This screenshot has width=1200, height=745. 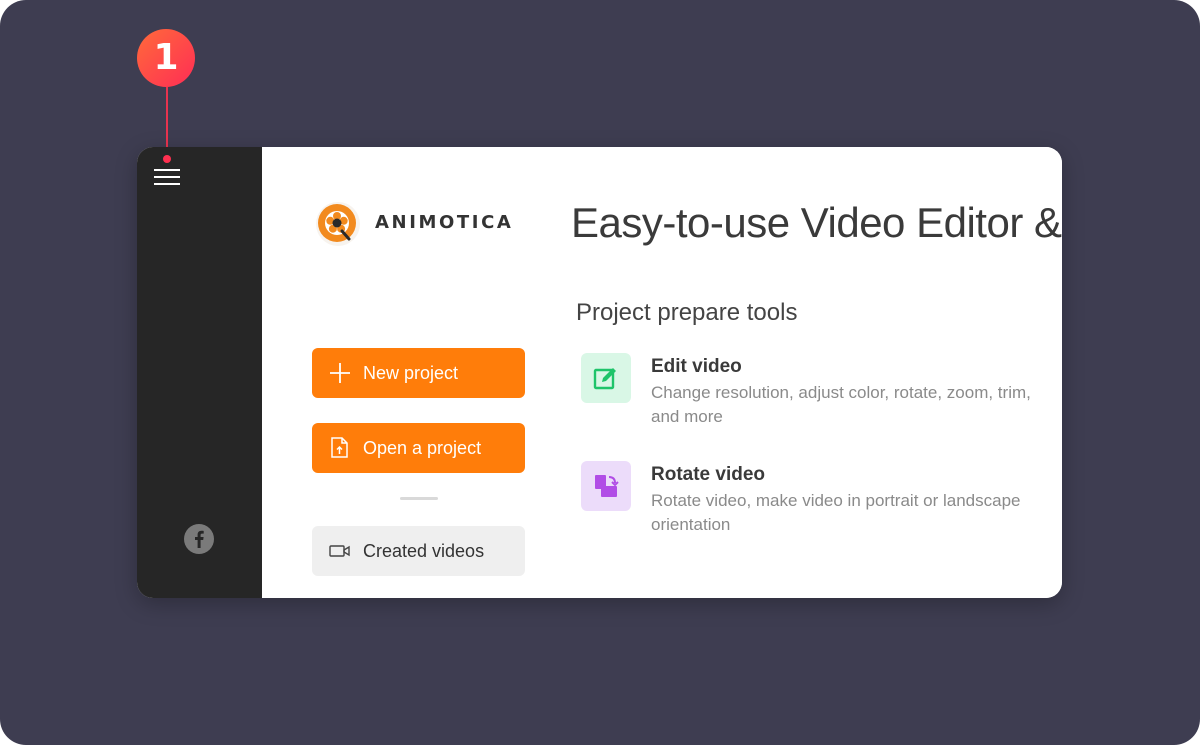 What do you see at coordinates (696, 366) in the screenshot?
I see `tool-title: Edit video` at bounding box center [696, 366].